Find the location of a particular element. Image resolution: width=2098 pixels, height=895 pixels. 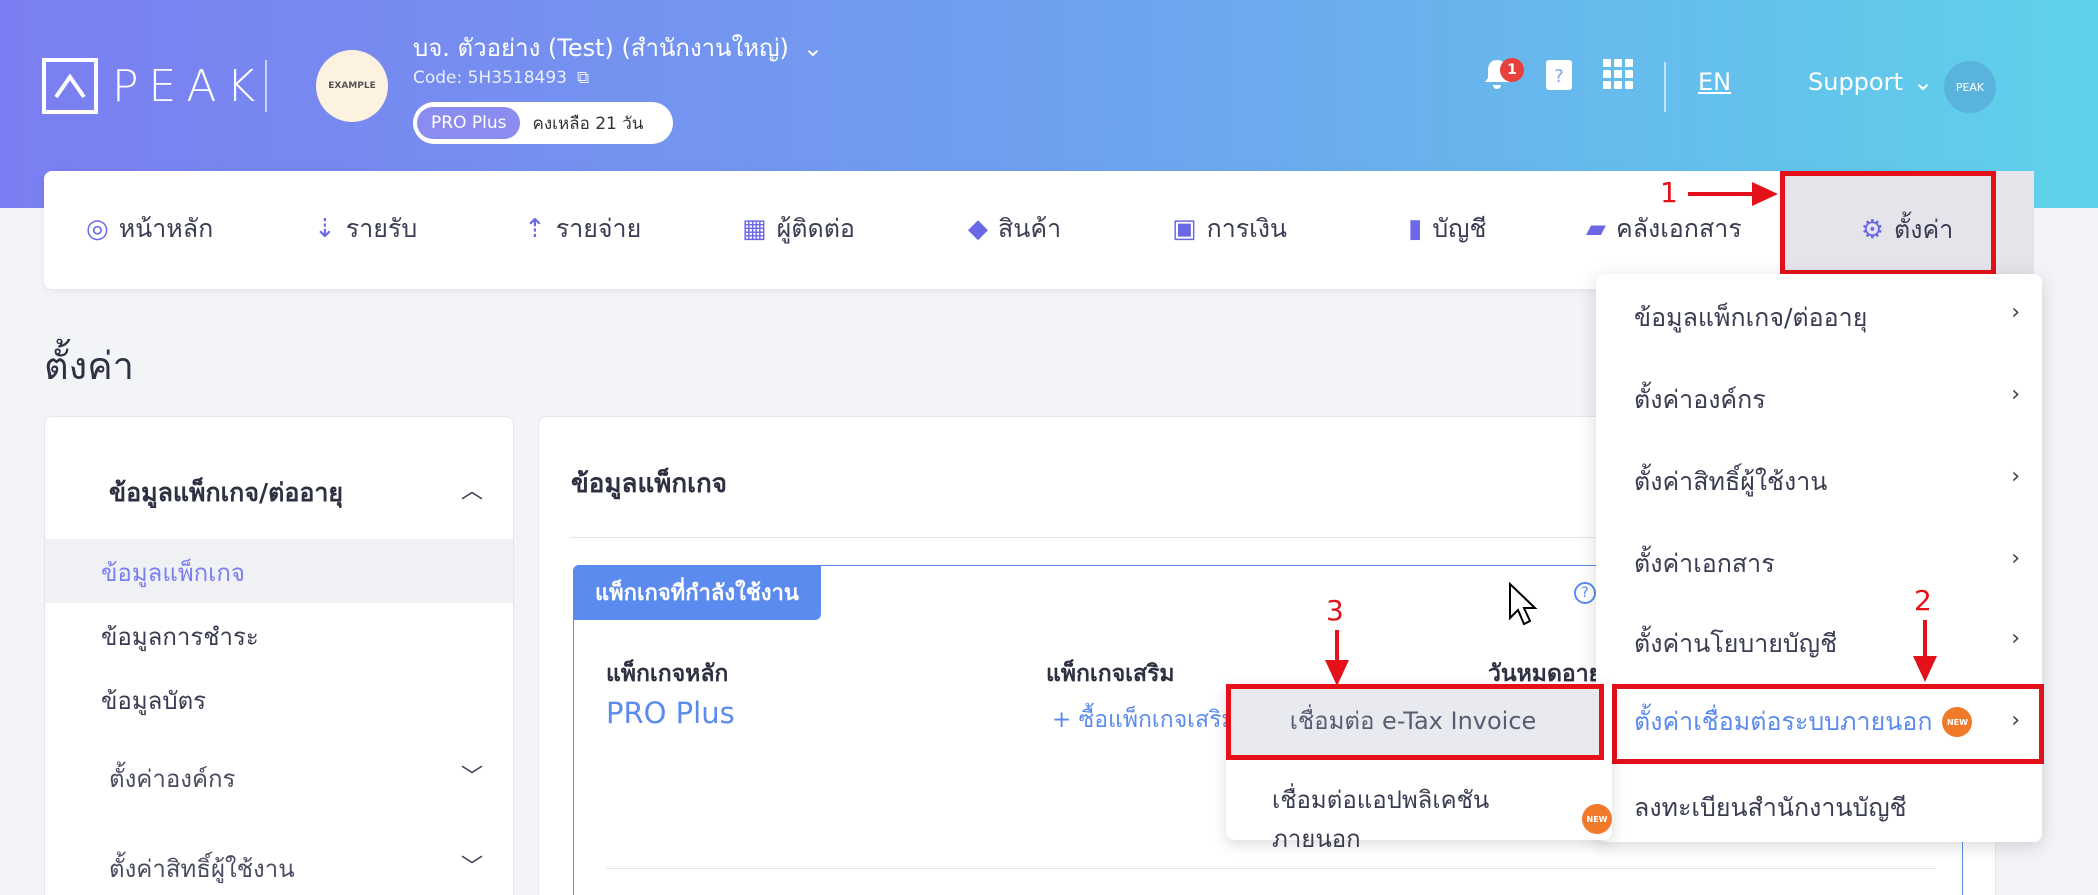

dashboard-icon: ◎ is located at coordinates (97, 229).